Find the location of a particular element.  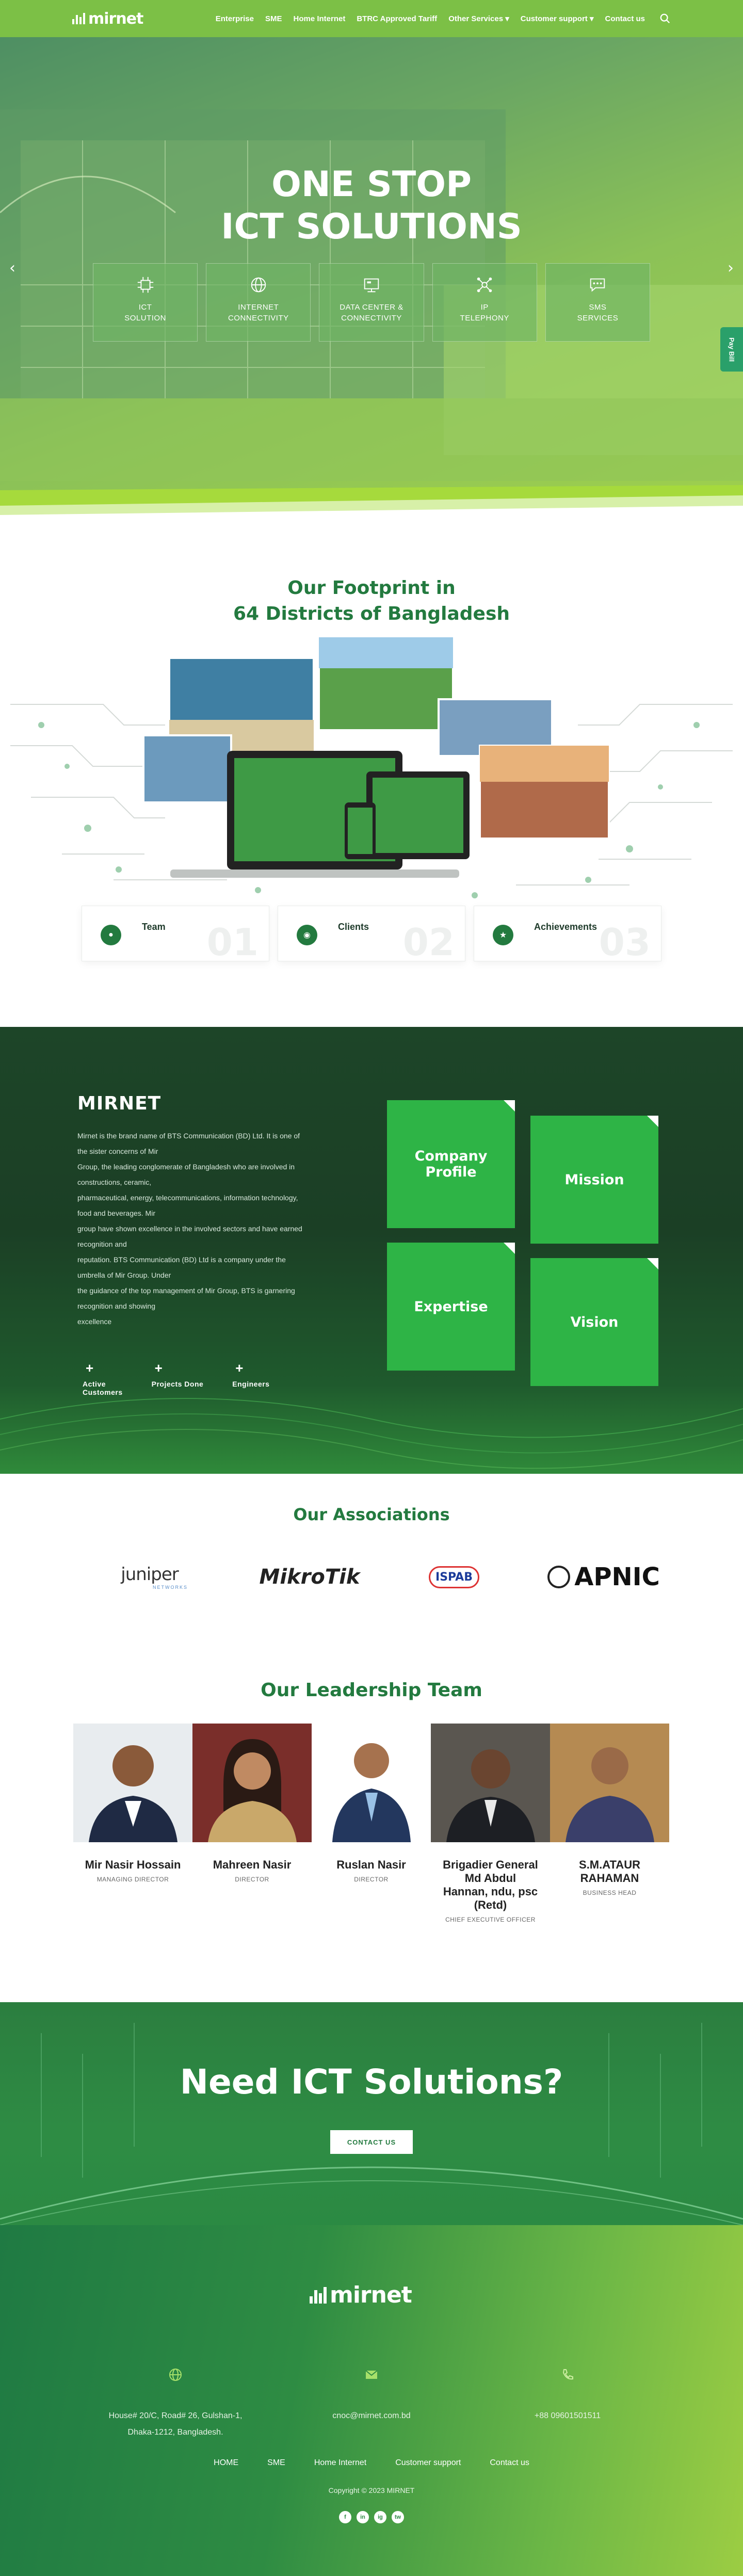

nav-home-internet: Home Internet is located at coordinates (319, 19).